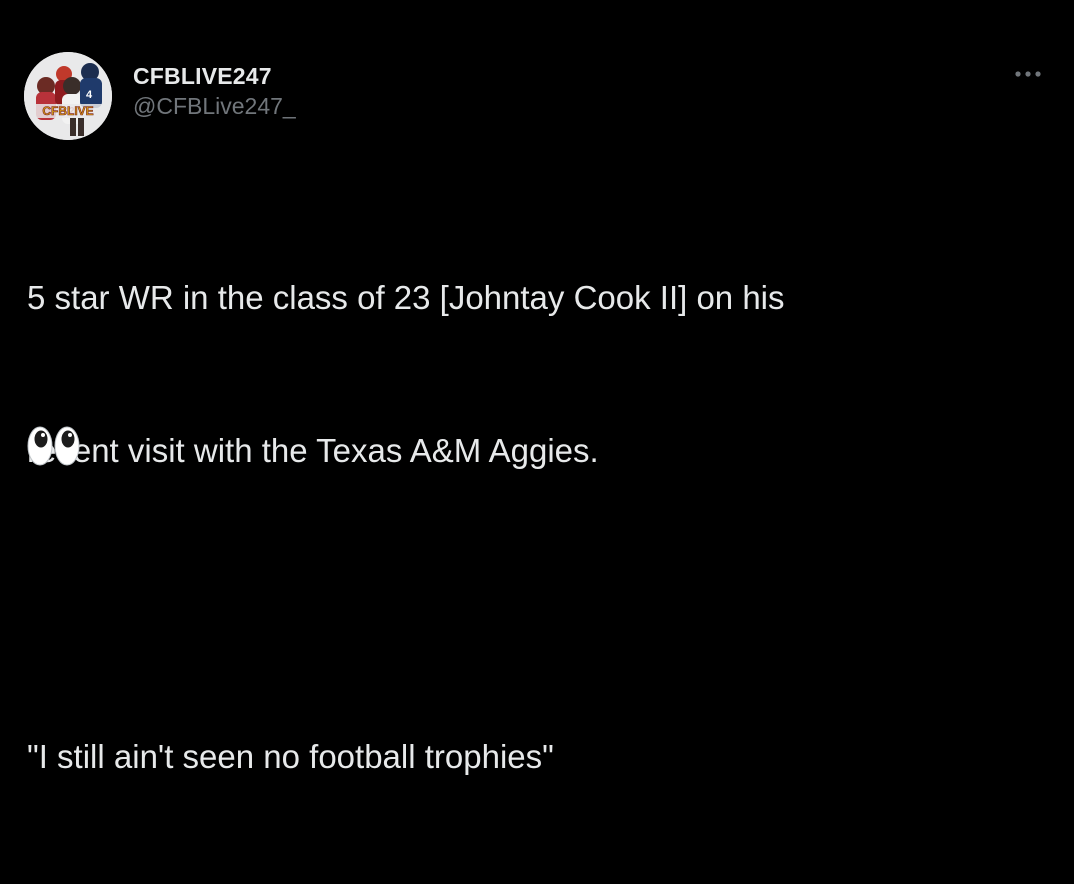 The image size is (1074, 884). I want to click on user-handle: @CFBLive247_, so click(214, 106).